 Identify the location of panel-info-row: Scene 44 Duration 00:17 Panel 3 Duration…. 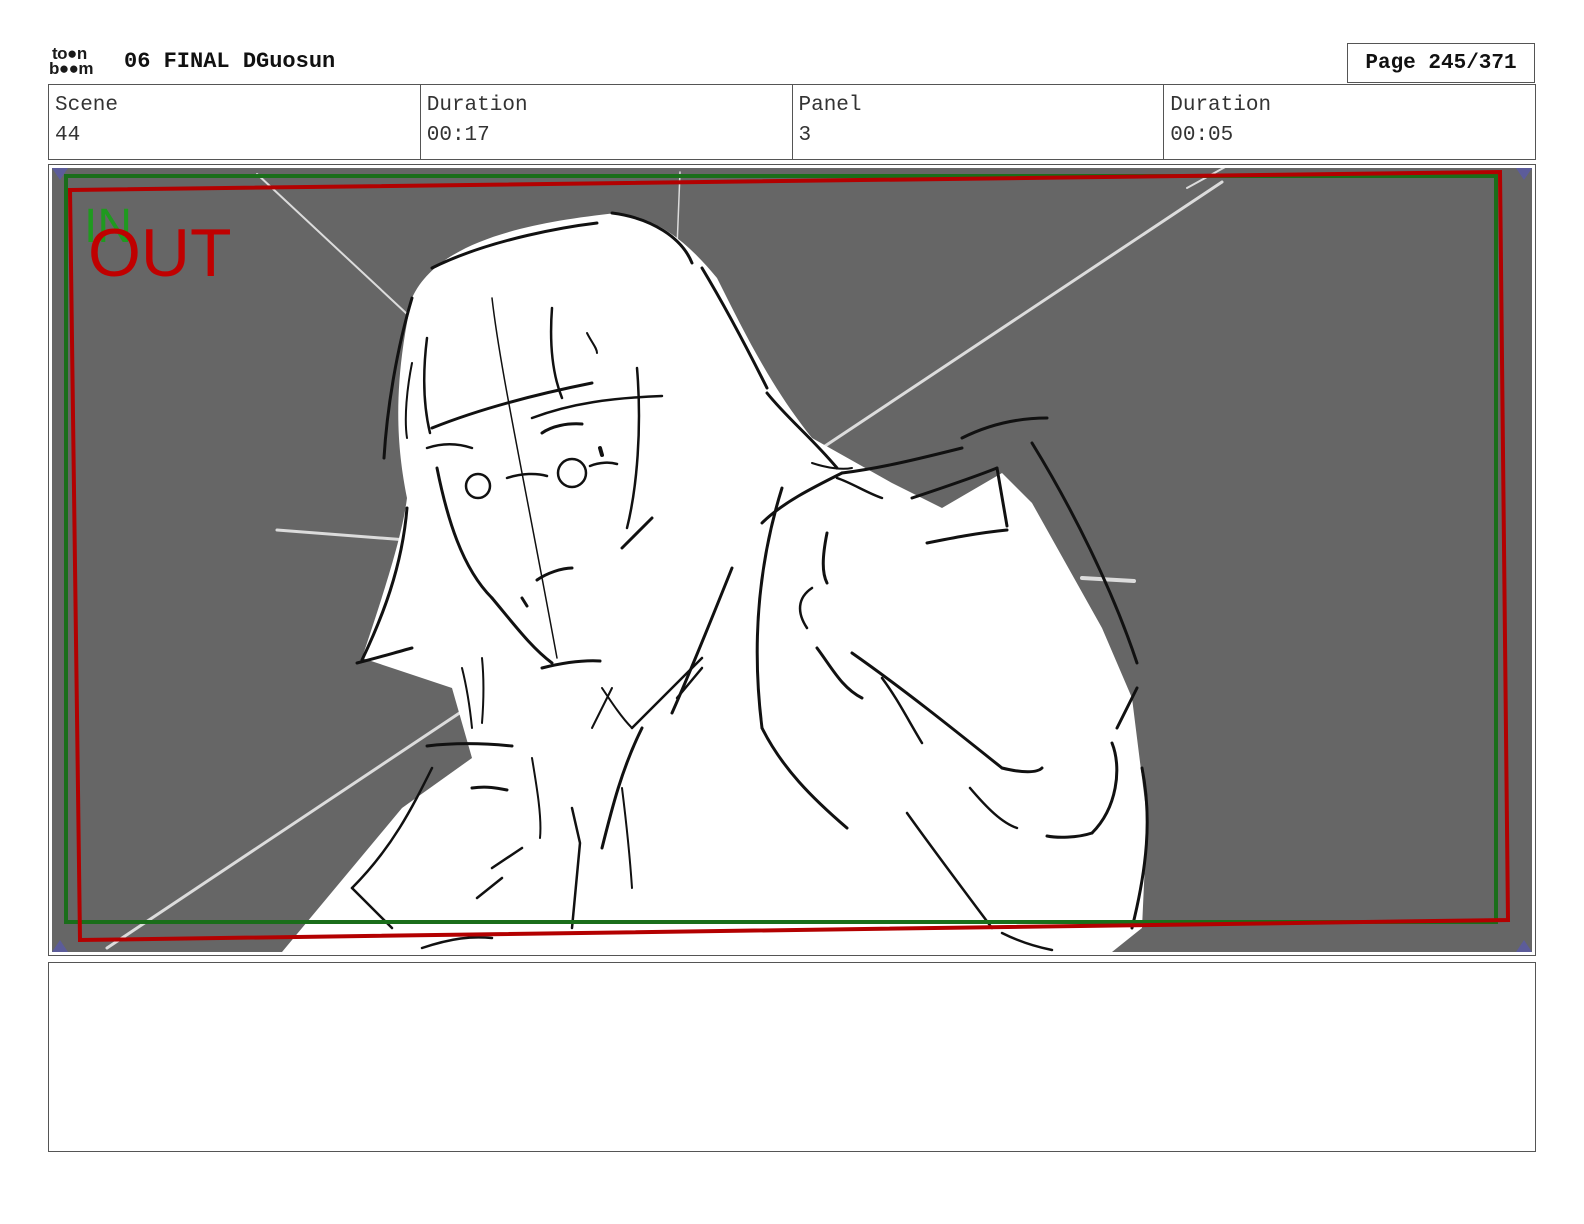
(792, 122).